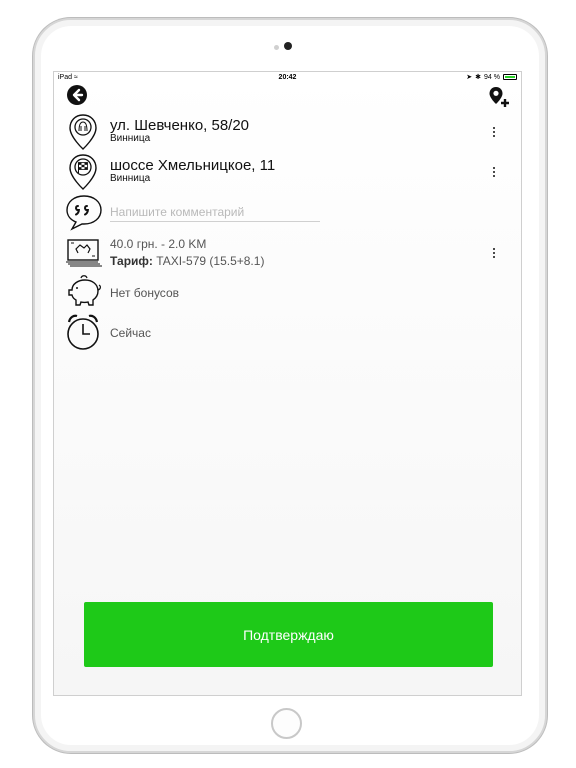 This screenshot has width=576, height=768. I want to click on status-right: ➤ ✱ 94 %, so click(491, 77).